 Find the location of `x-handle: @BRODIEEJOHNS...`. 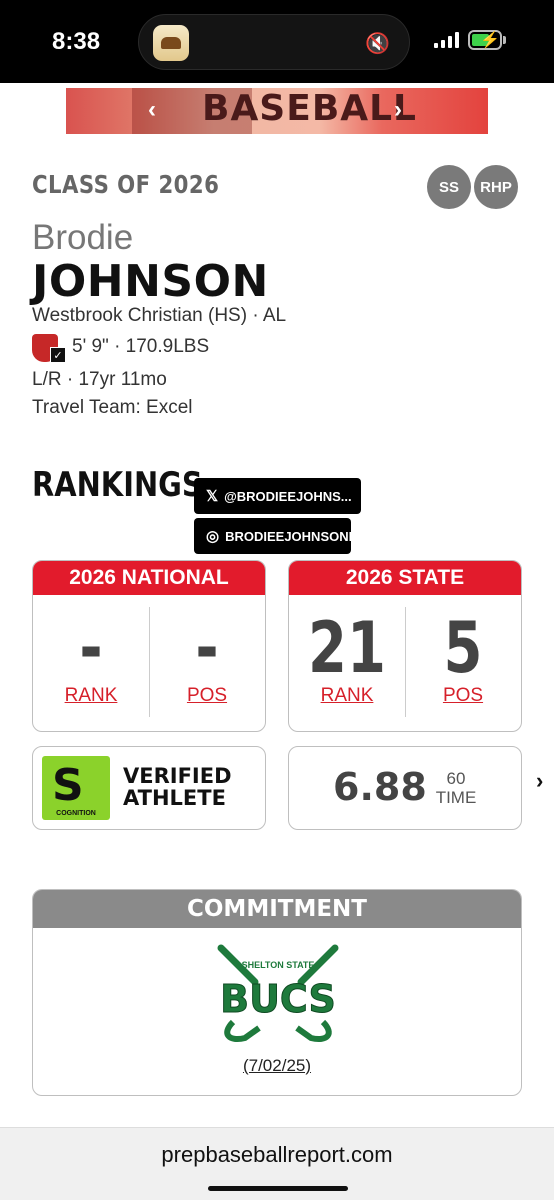

x-handle: @BRODIEEJOHNS... is located at coordinates (288, 496).